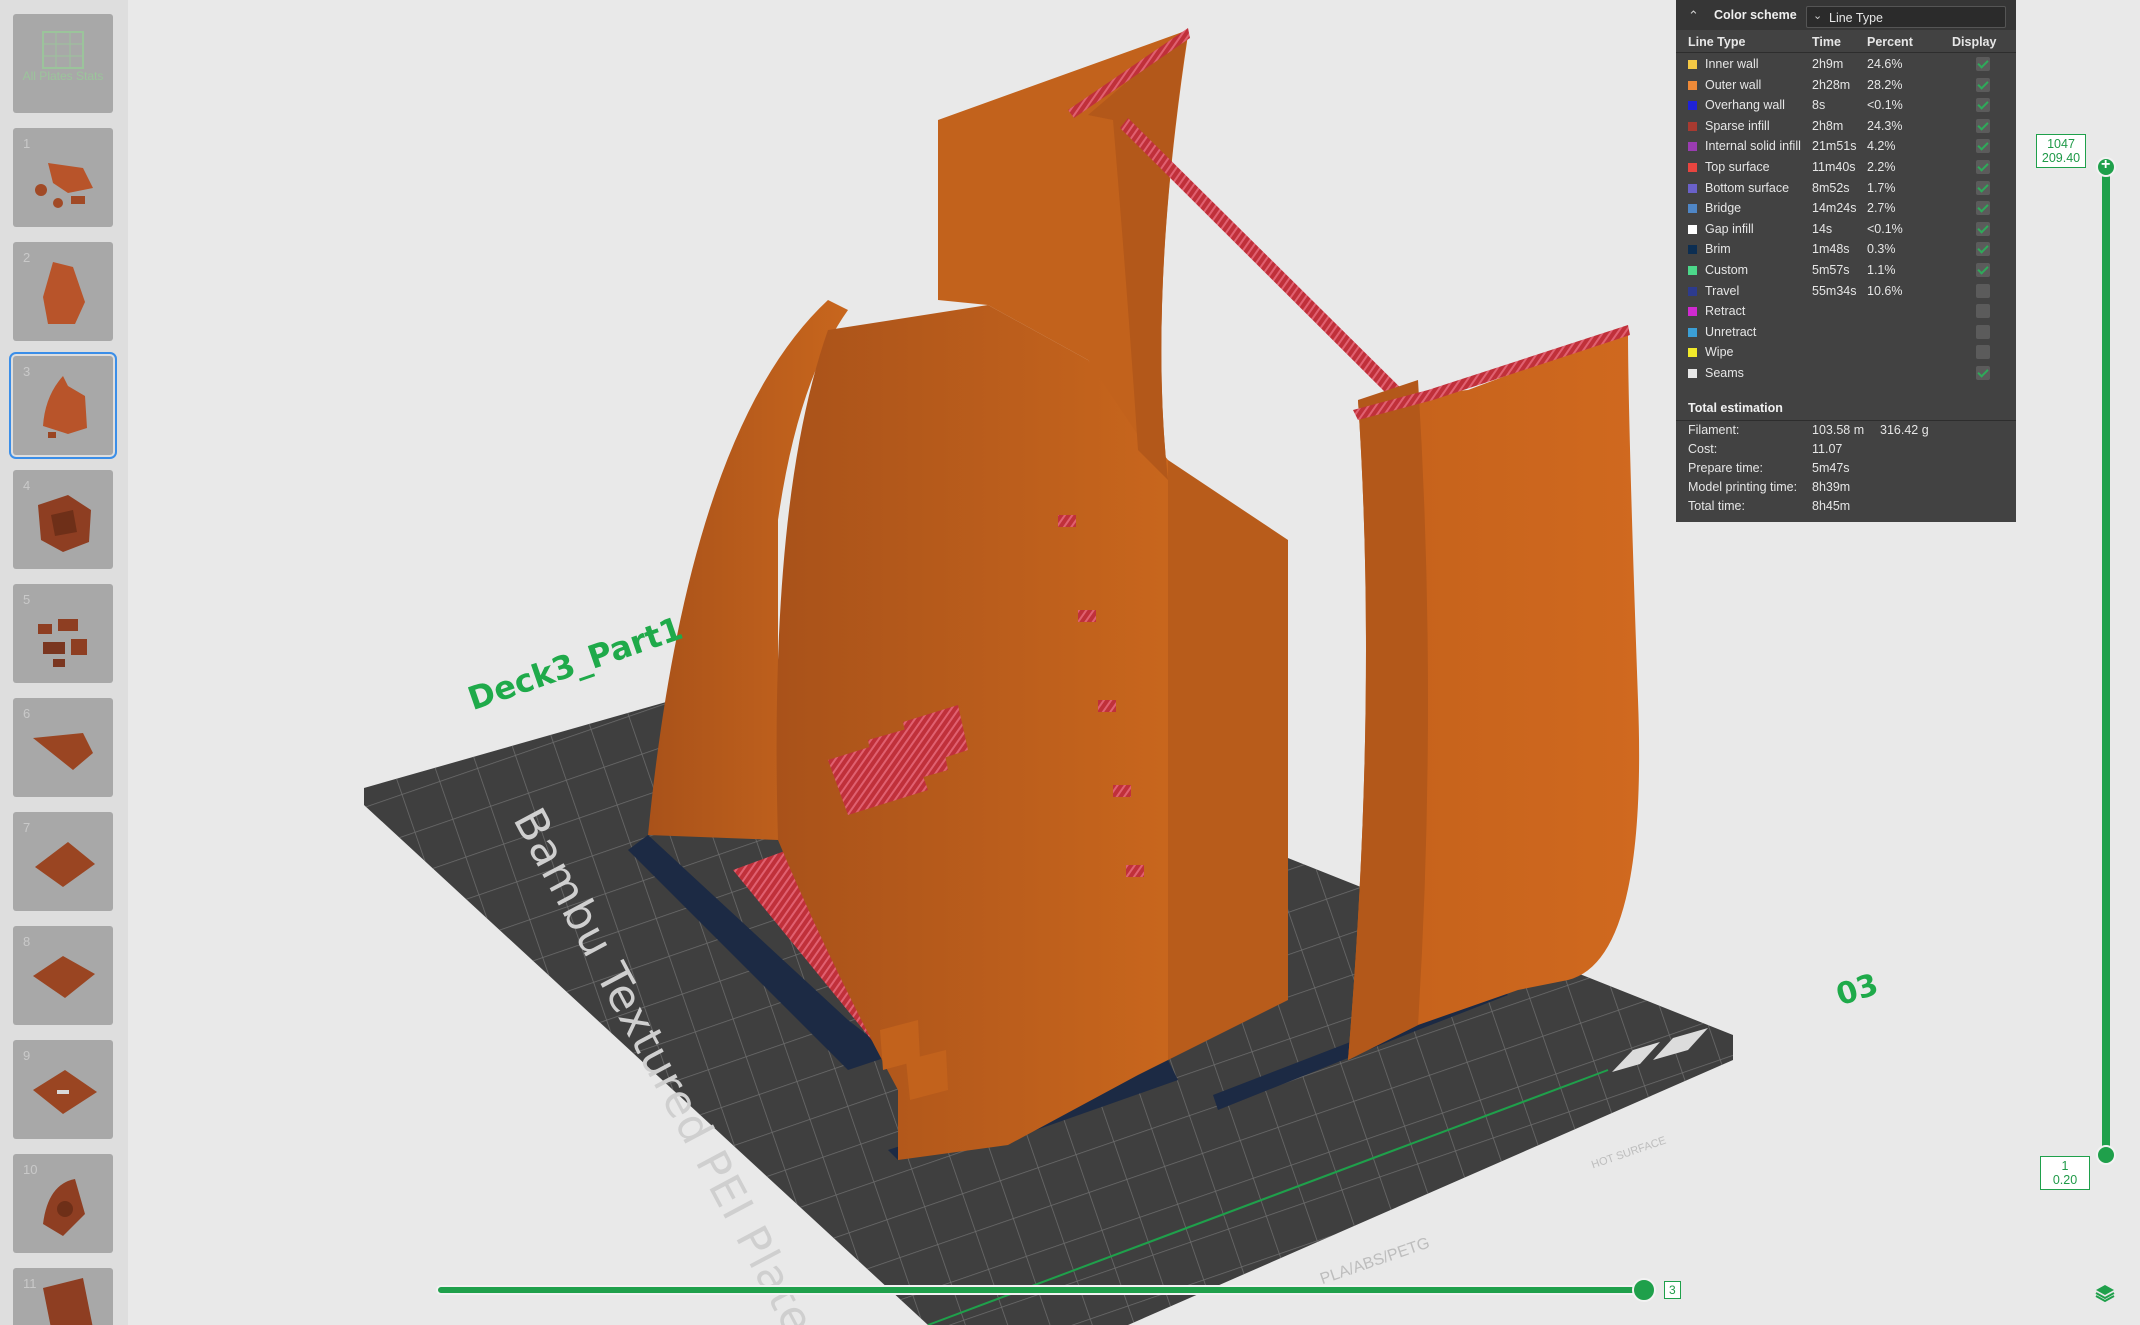 This screenshot has height=1325, width=2140. Describe the element at coordinates (1846, 64) in the screenshot. I see `legend-row: Inner wall 2h9m 24.6%` at that location.